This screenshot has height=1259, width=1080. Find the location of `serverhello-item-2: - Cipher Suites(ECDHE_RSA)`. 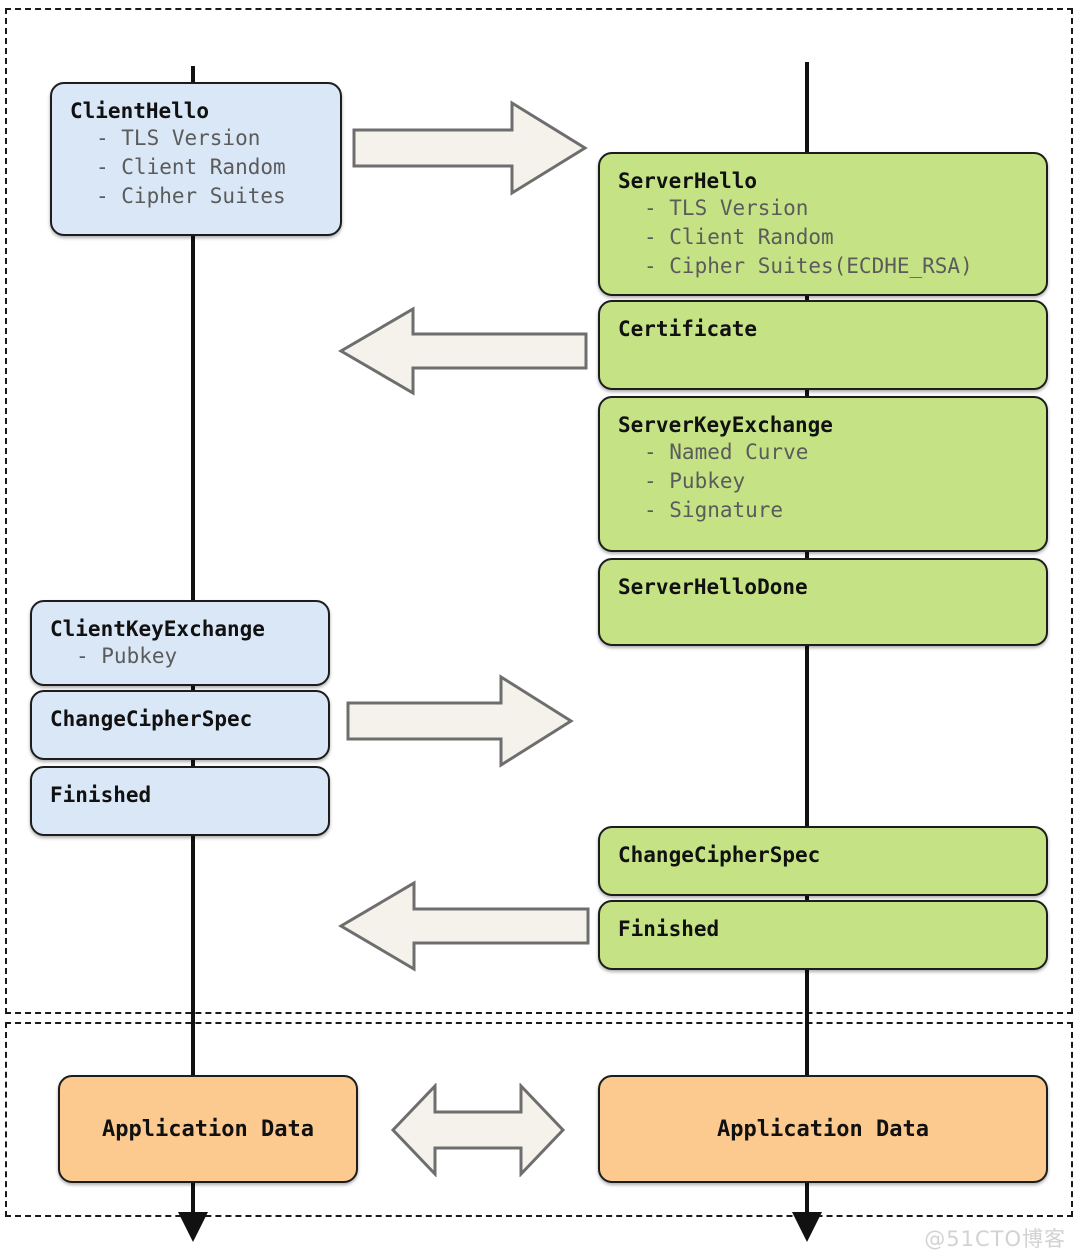

serverhello-item-2: - Cipher Suites(ECDHE_RSA) is located at coordinates (808, 265).